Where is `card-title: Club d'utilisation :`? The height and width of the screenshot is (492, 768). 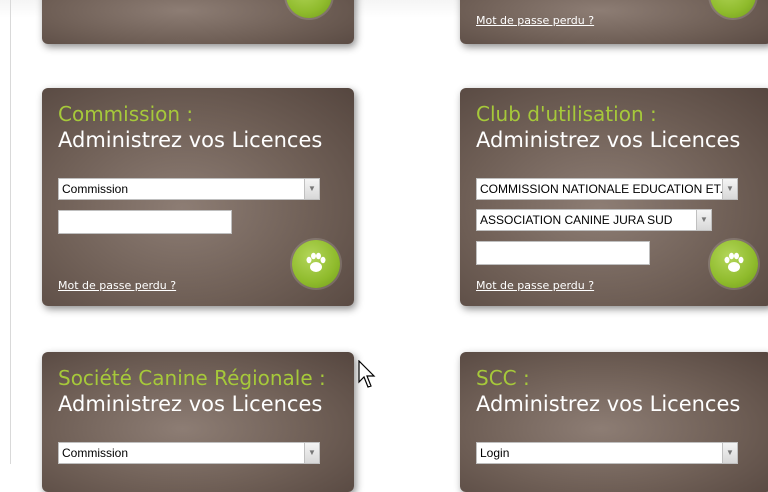 card-title: Club d'utilisation : is located at coordinates (566, 114).